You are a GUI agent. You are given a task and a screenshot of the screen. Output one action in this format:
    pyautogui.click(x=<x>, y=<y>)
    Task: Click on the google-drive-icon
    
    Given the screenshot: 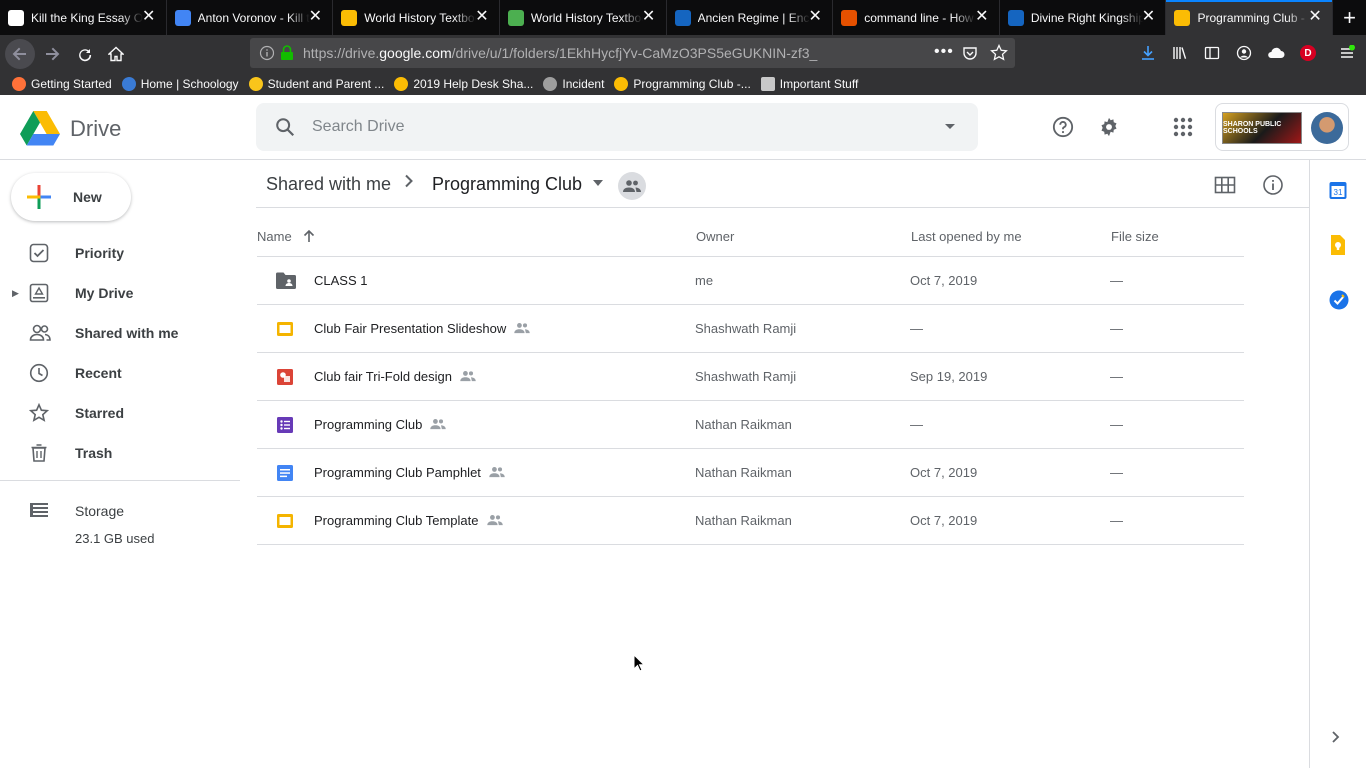 What is the action you would take?
    pyautogui.click(x=349, y=17)
    